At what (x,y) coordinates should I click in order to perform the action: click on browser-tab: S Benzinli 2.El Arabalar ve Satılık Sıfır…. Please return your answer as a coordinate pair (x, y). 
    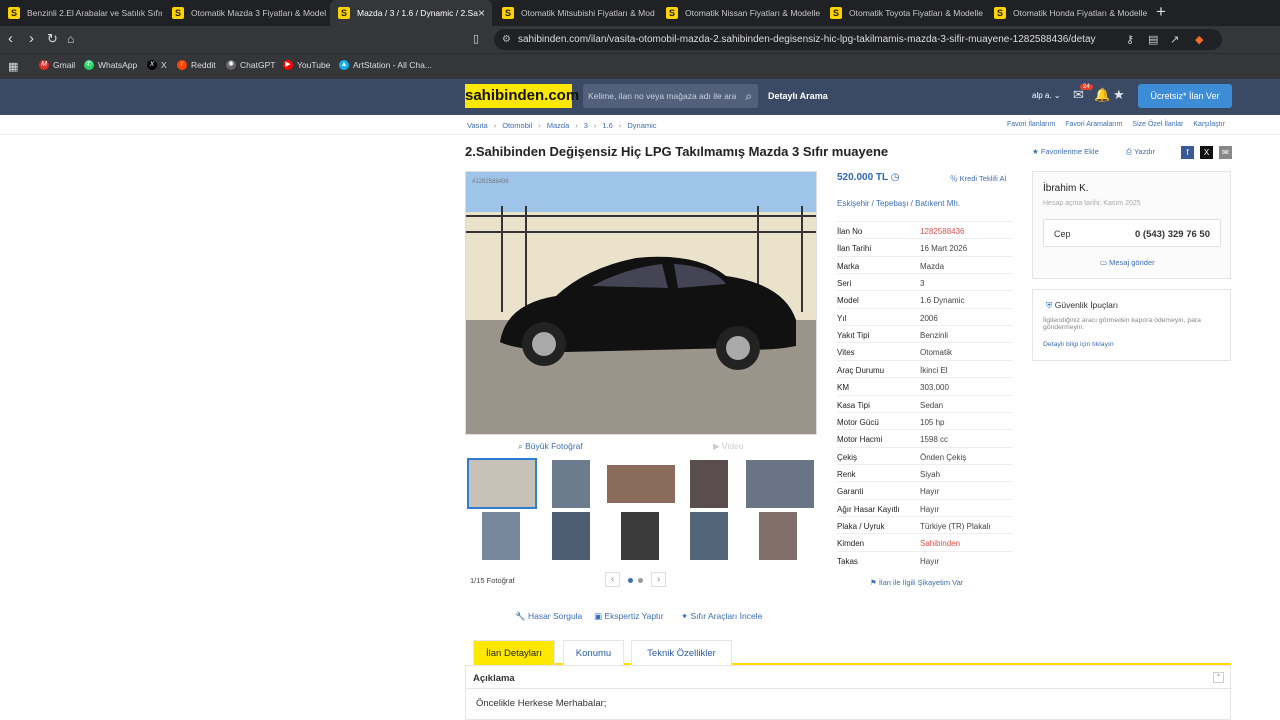
    Looking at the image, I should click on (81, 13).